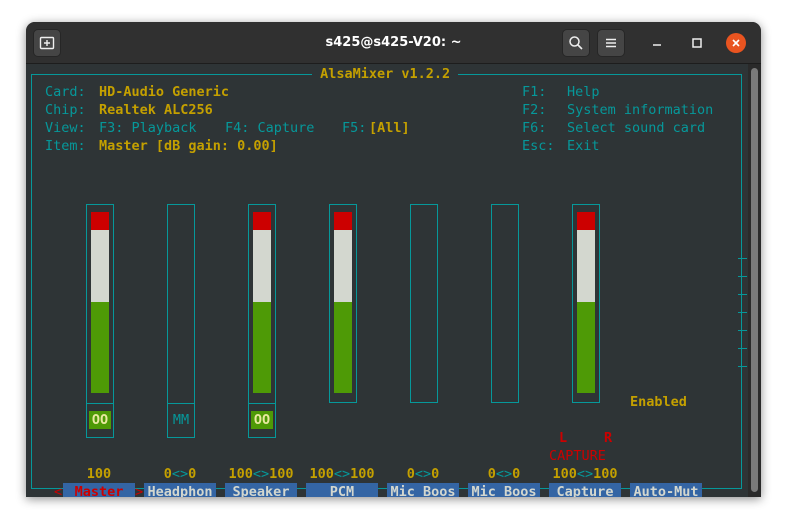  What do you see at coordinates (504, 490) in the screenshot?
I see `channel-5-name: Mic Boos` at bounding box center [504, 490].